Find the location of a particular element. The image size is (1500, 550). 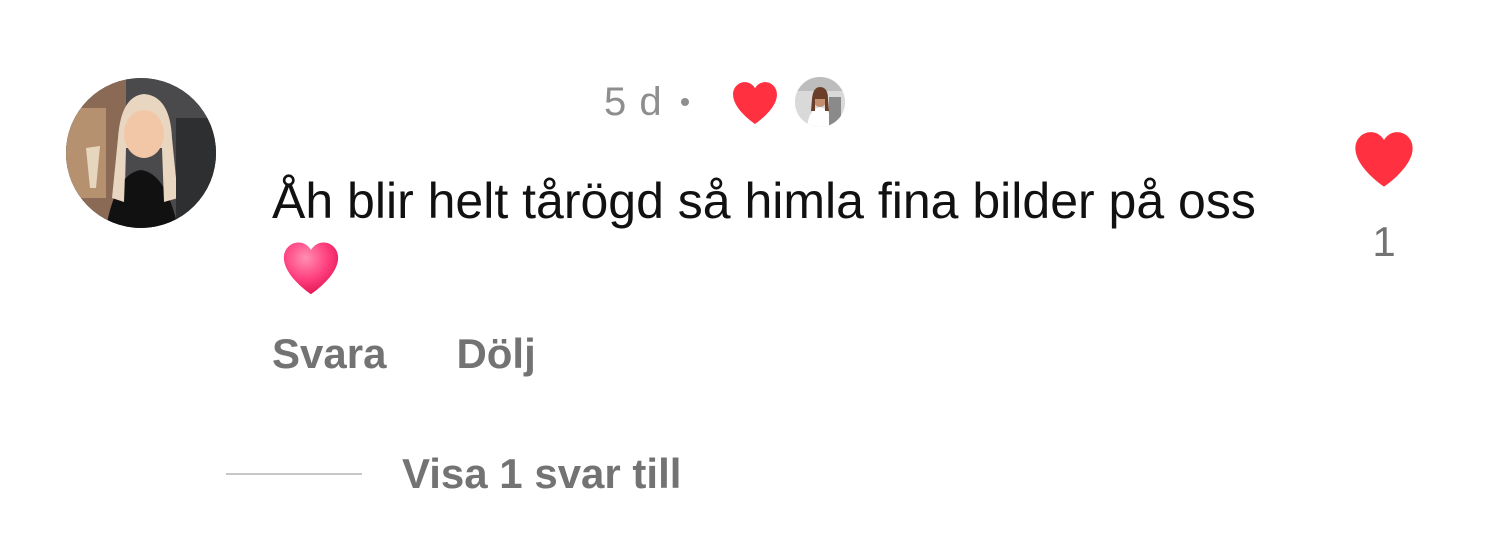

view-replies: Visa 1 svar till is located at coordinates (453, 474).